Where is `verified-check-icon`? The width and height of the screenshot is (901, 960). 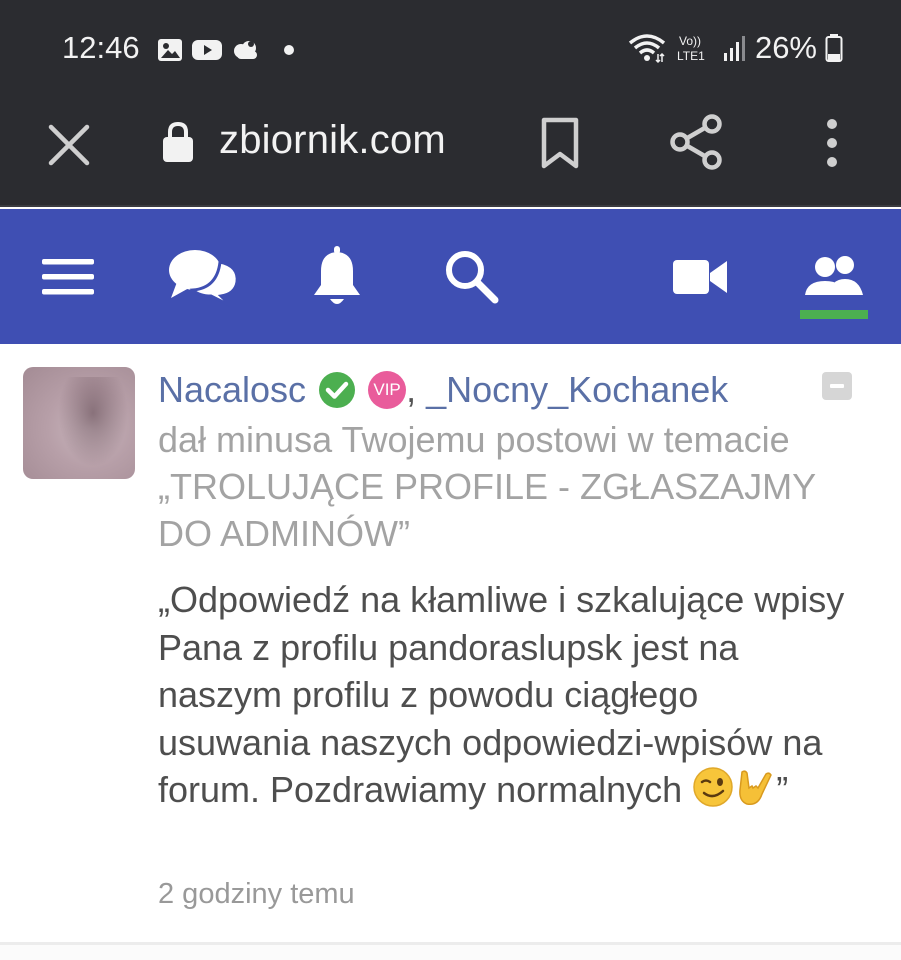 verified-check-icon is located at coordinates (337, 390).